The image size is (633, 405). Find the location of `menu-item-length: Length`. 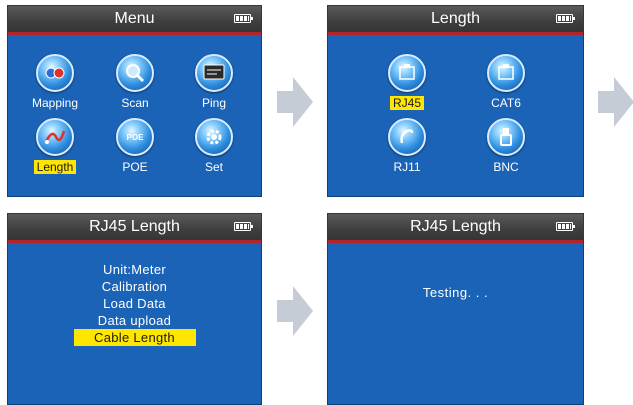

menu-item-length: Length is located at coordinates (55, 147).